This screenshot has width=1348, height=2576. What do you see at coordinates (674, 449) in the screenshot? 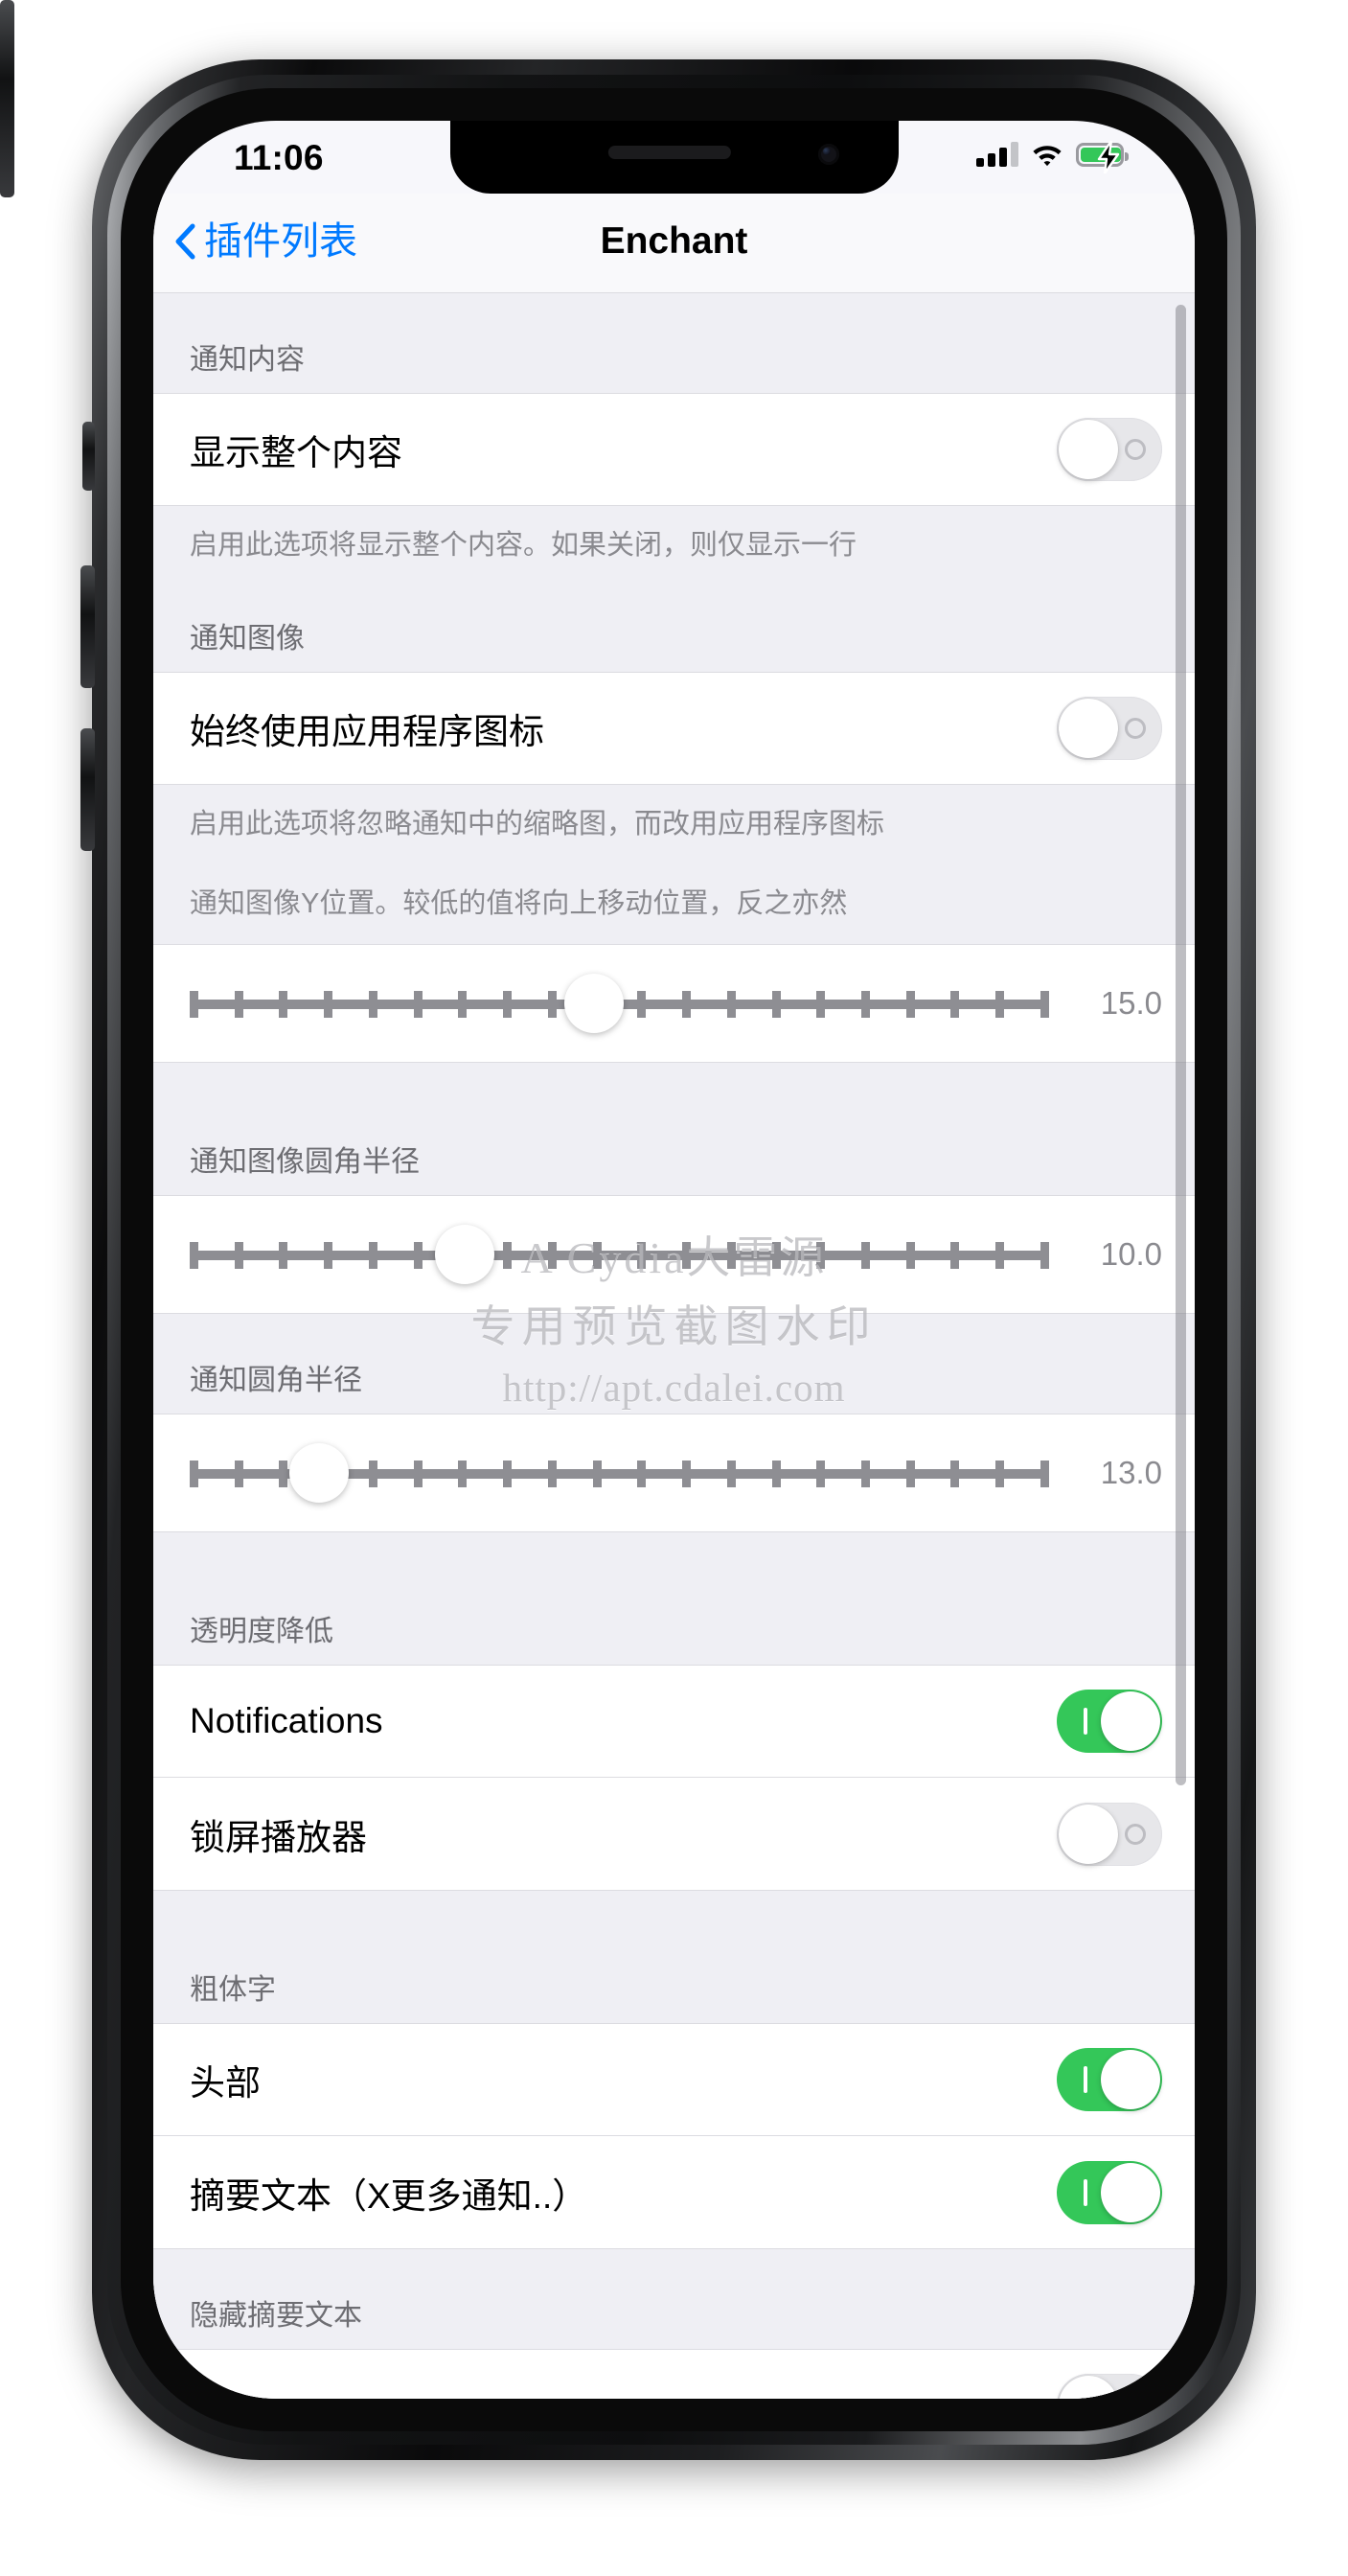
I see `row-show-entire-content: 显示整个内容` at bounding box center [674, 449].